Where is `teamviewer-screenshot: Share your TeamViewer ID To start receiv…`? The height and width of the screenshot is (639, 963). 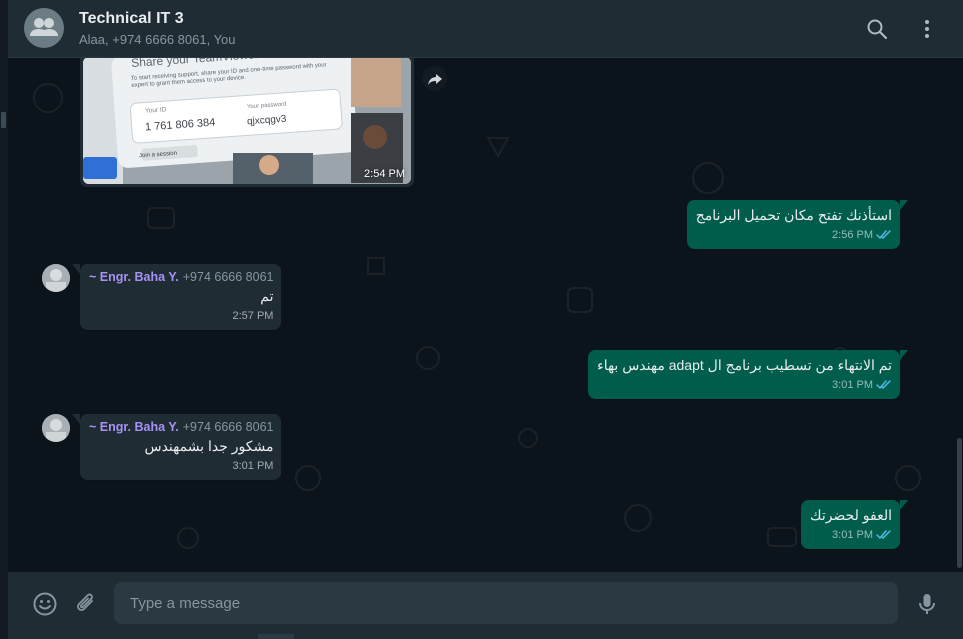
teamviewer-screenshot: Share your TeamViewer ID To start receiv… is located at coordinates (247, 121).